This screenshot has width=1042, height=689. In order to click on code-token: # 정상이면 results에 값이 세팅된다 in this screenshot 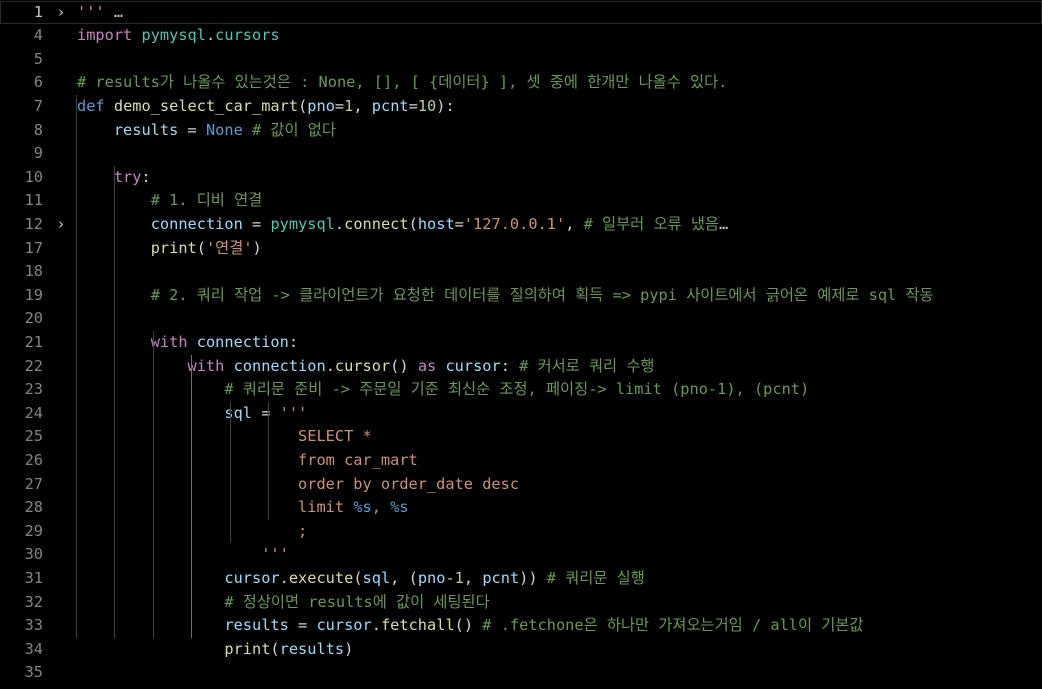, I will do `click(357, 601)`.